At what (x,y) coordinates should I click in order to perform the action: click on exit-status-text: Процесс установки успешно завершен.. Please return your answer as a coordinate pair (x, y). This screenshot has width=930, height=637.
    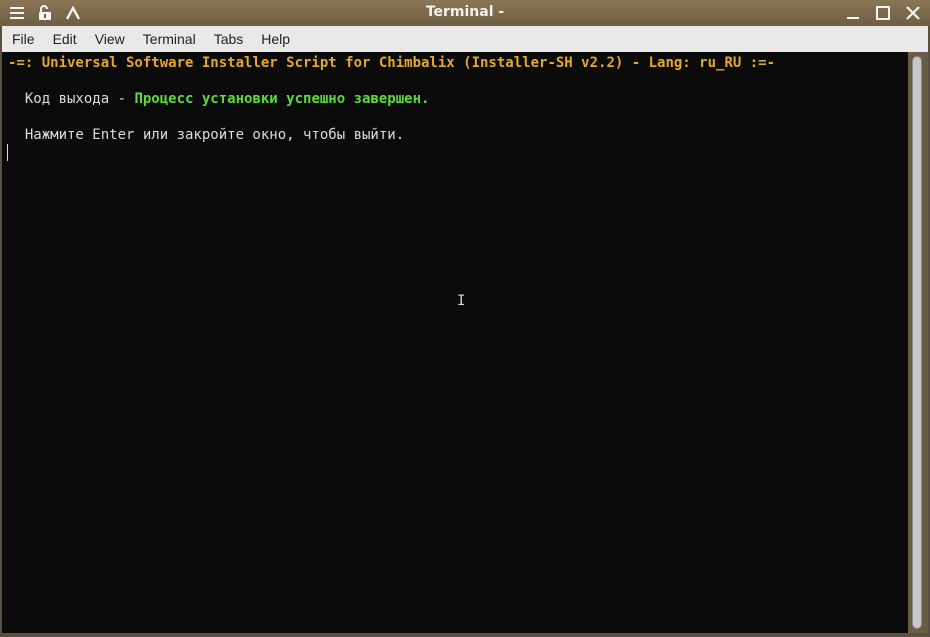
    Looking at the image, I should click on (282, 99).